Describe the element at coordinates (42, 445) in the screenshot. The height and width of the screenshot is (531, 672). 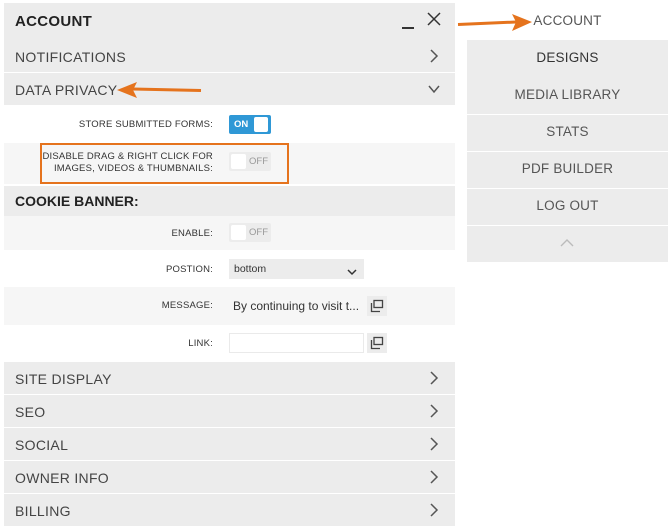
I see `section-label: SOCIAL` at that location.